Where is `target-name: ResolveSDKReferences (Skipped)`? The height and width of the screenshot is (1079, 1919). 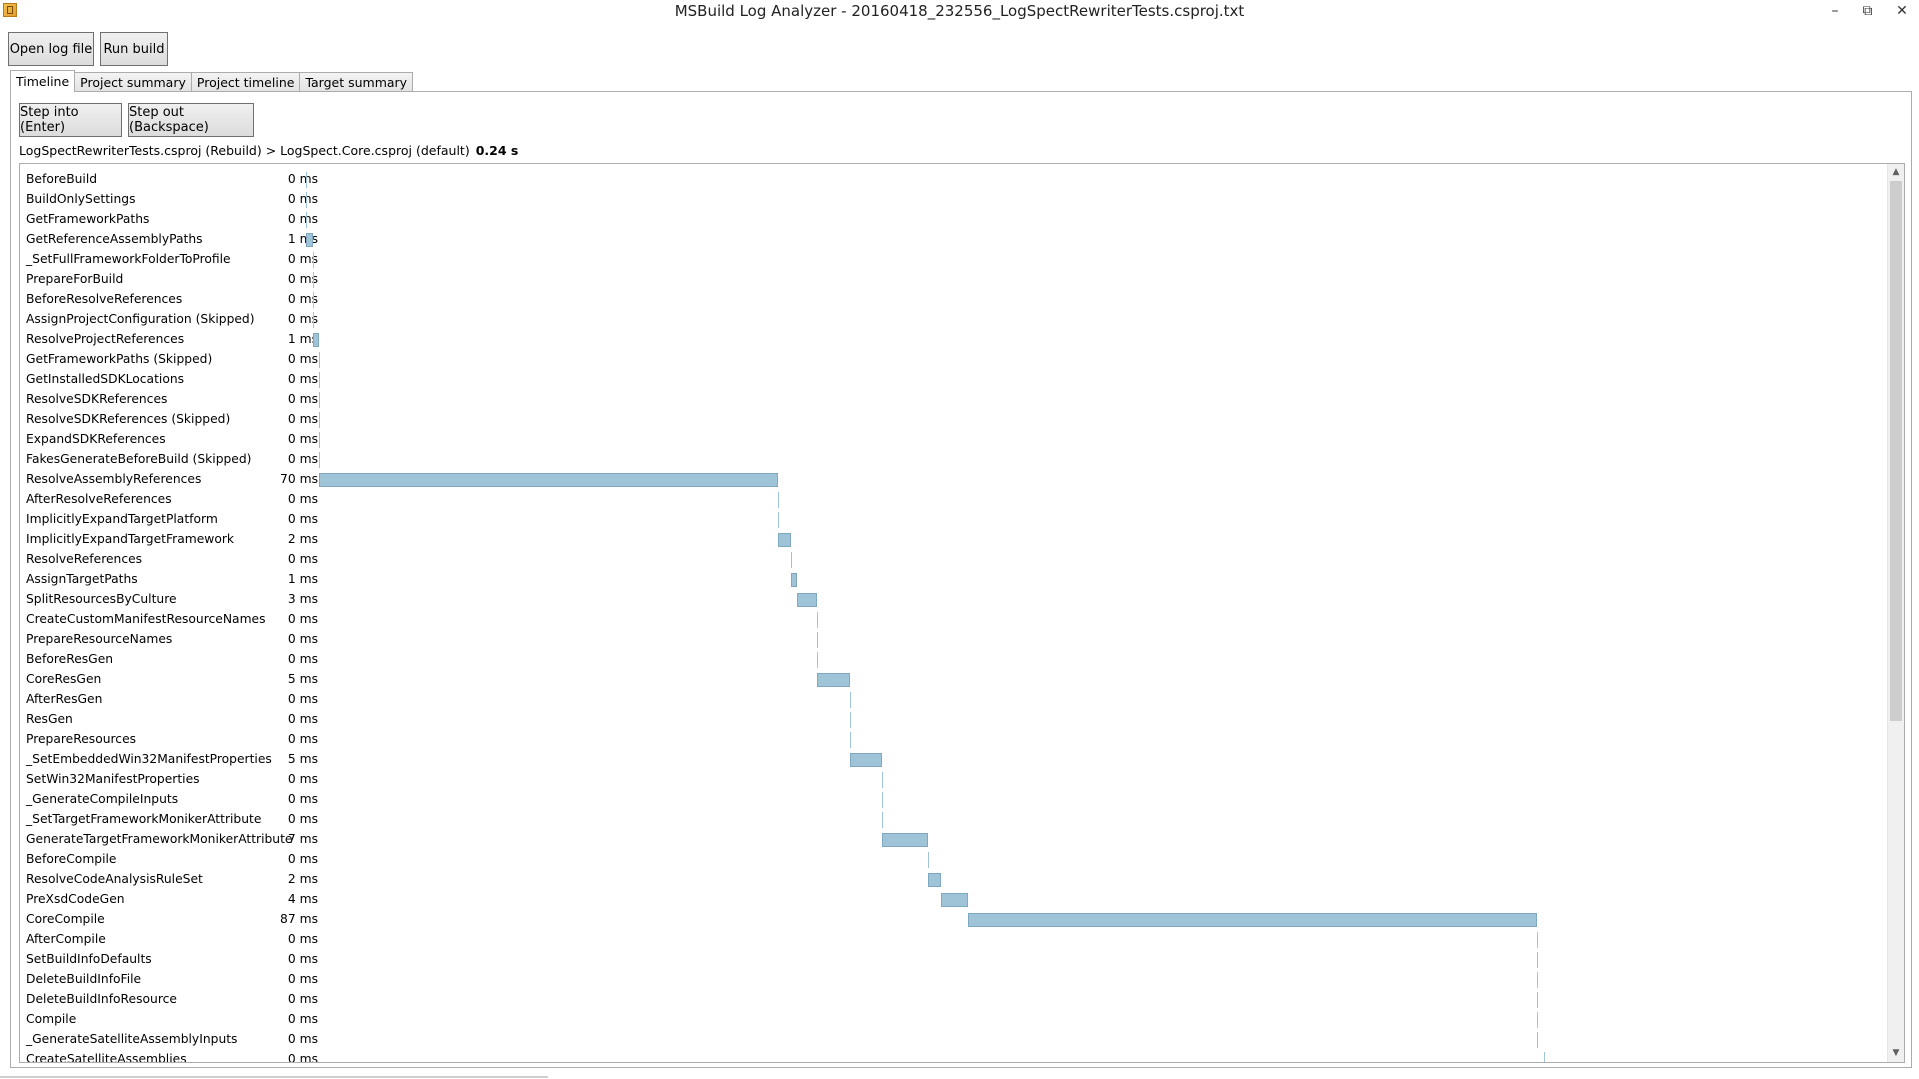
target-name: ResolveSDKReferences (Skipped) is located at coordinates (128, 419).